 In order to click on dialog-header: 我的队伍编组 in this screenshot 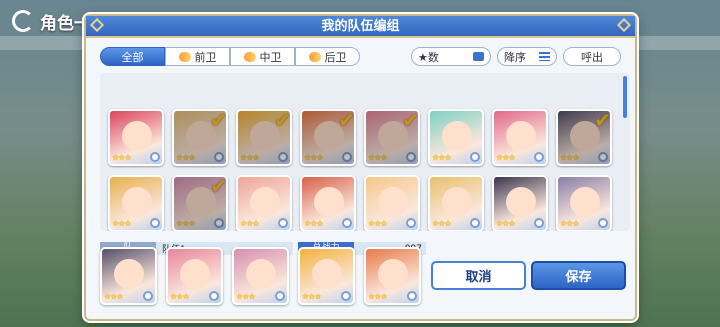, I will do `click(360, 27)`.